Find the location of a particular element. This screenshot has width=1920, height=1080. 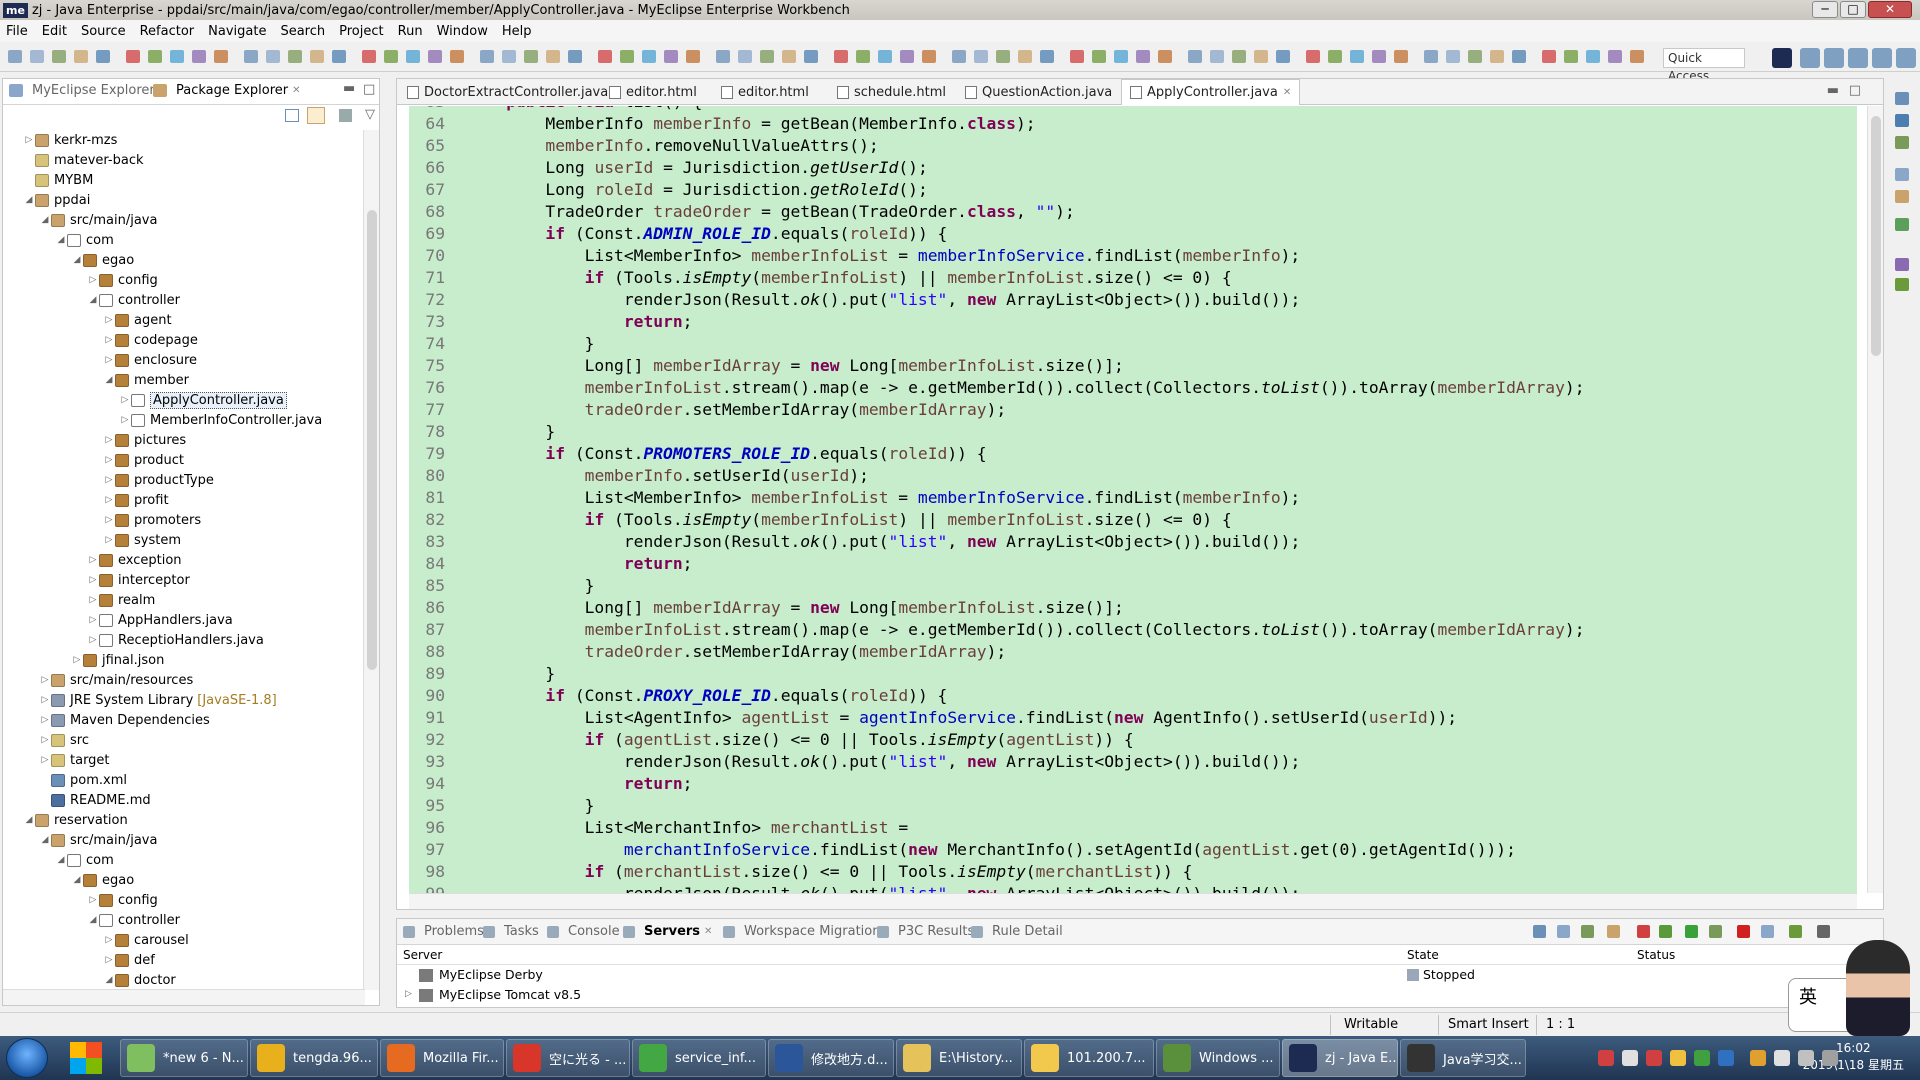

close-button: ✕ is located at coordinates (1890, 9).